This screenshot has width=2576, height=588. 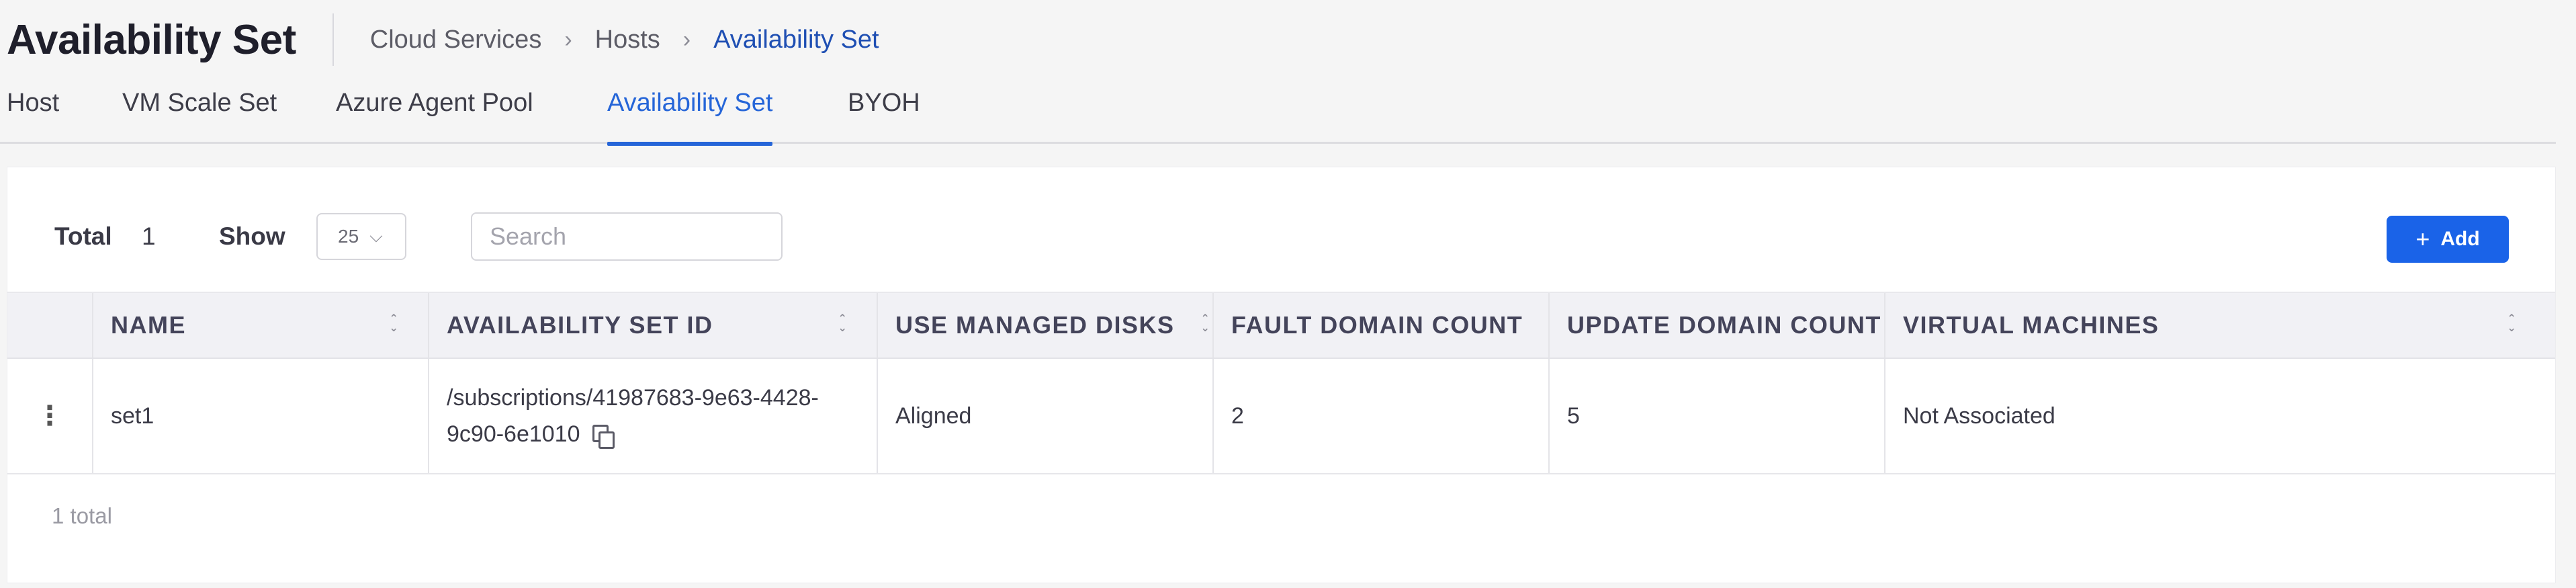 I want to click on chevron-down-icon: ⌵, so click(x=376, y=236).